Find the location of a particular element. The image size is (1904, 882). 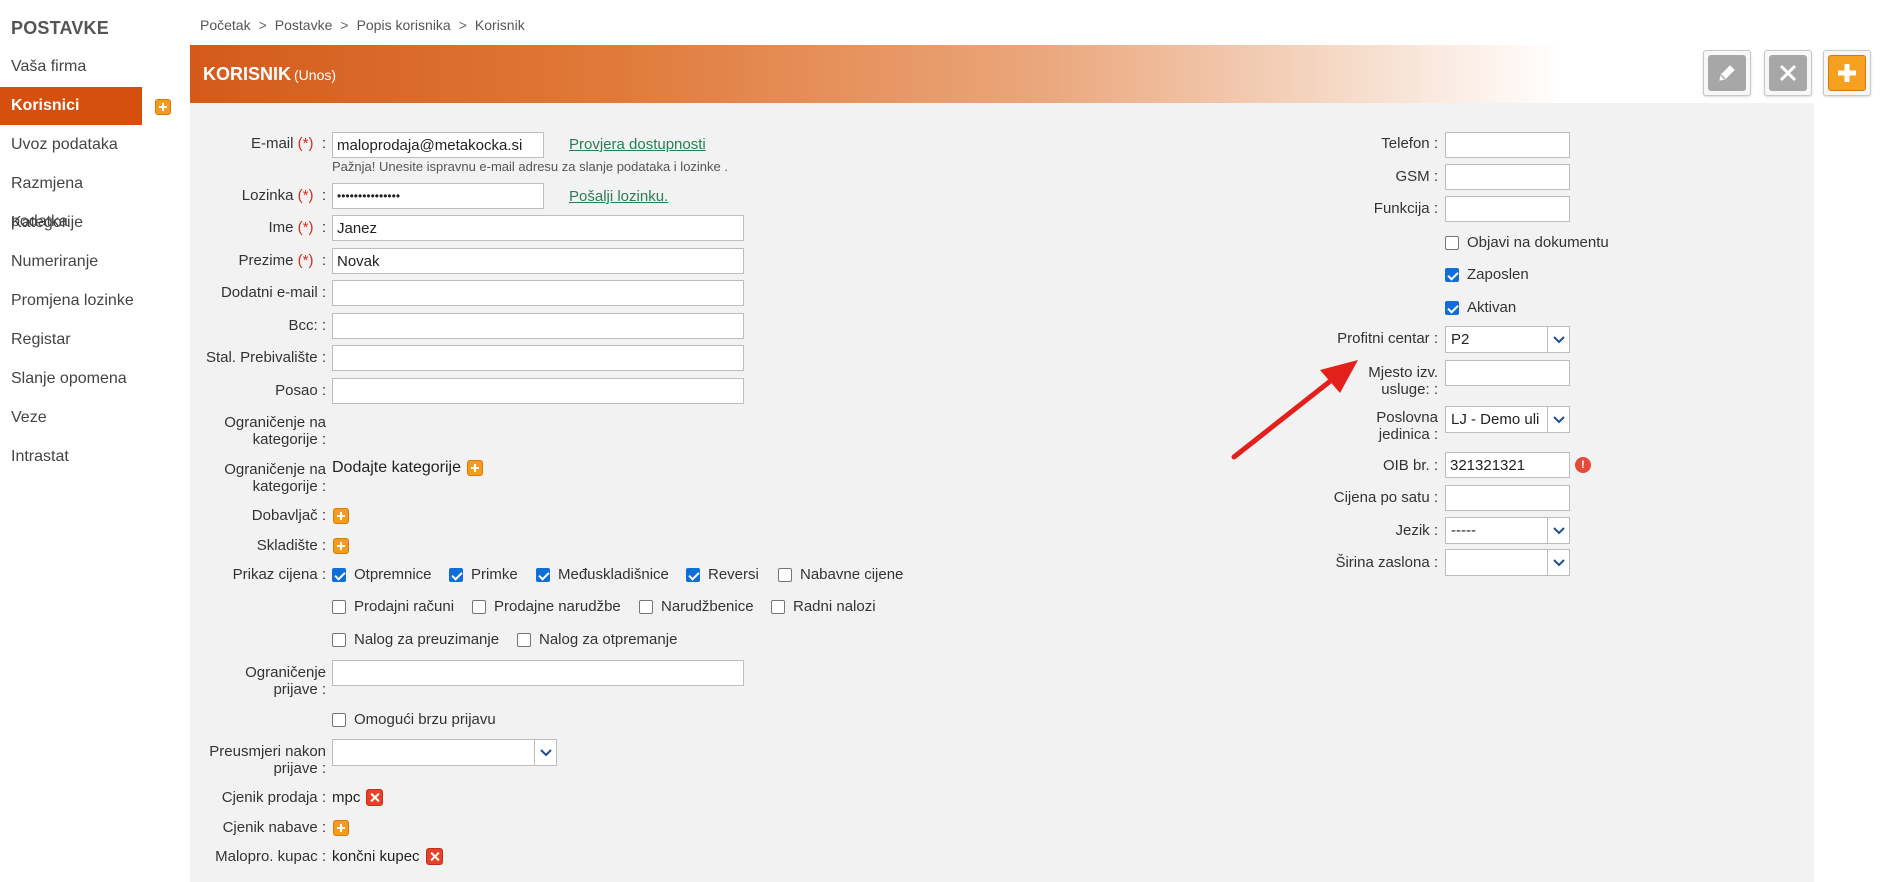

checkbox-active: Aktivan is located at coordinates (1480, 307).